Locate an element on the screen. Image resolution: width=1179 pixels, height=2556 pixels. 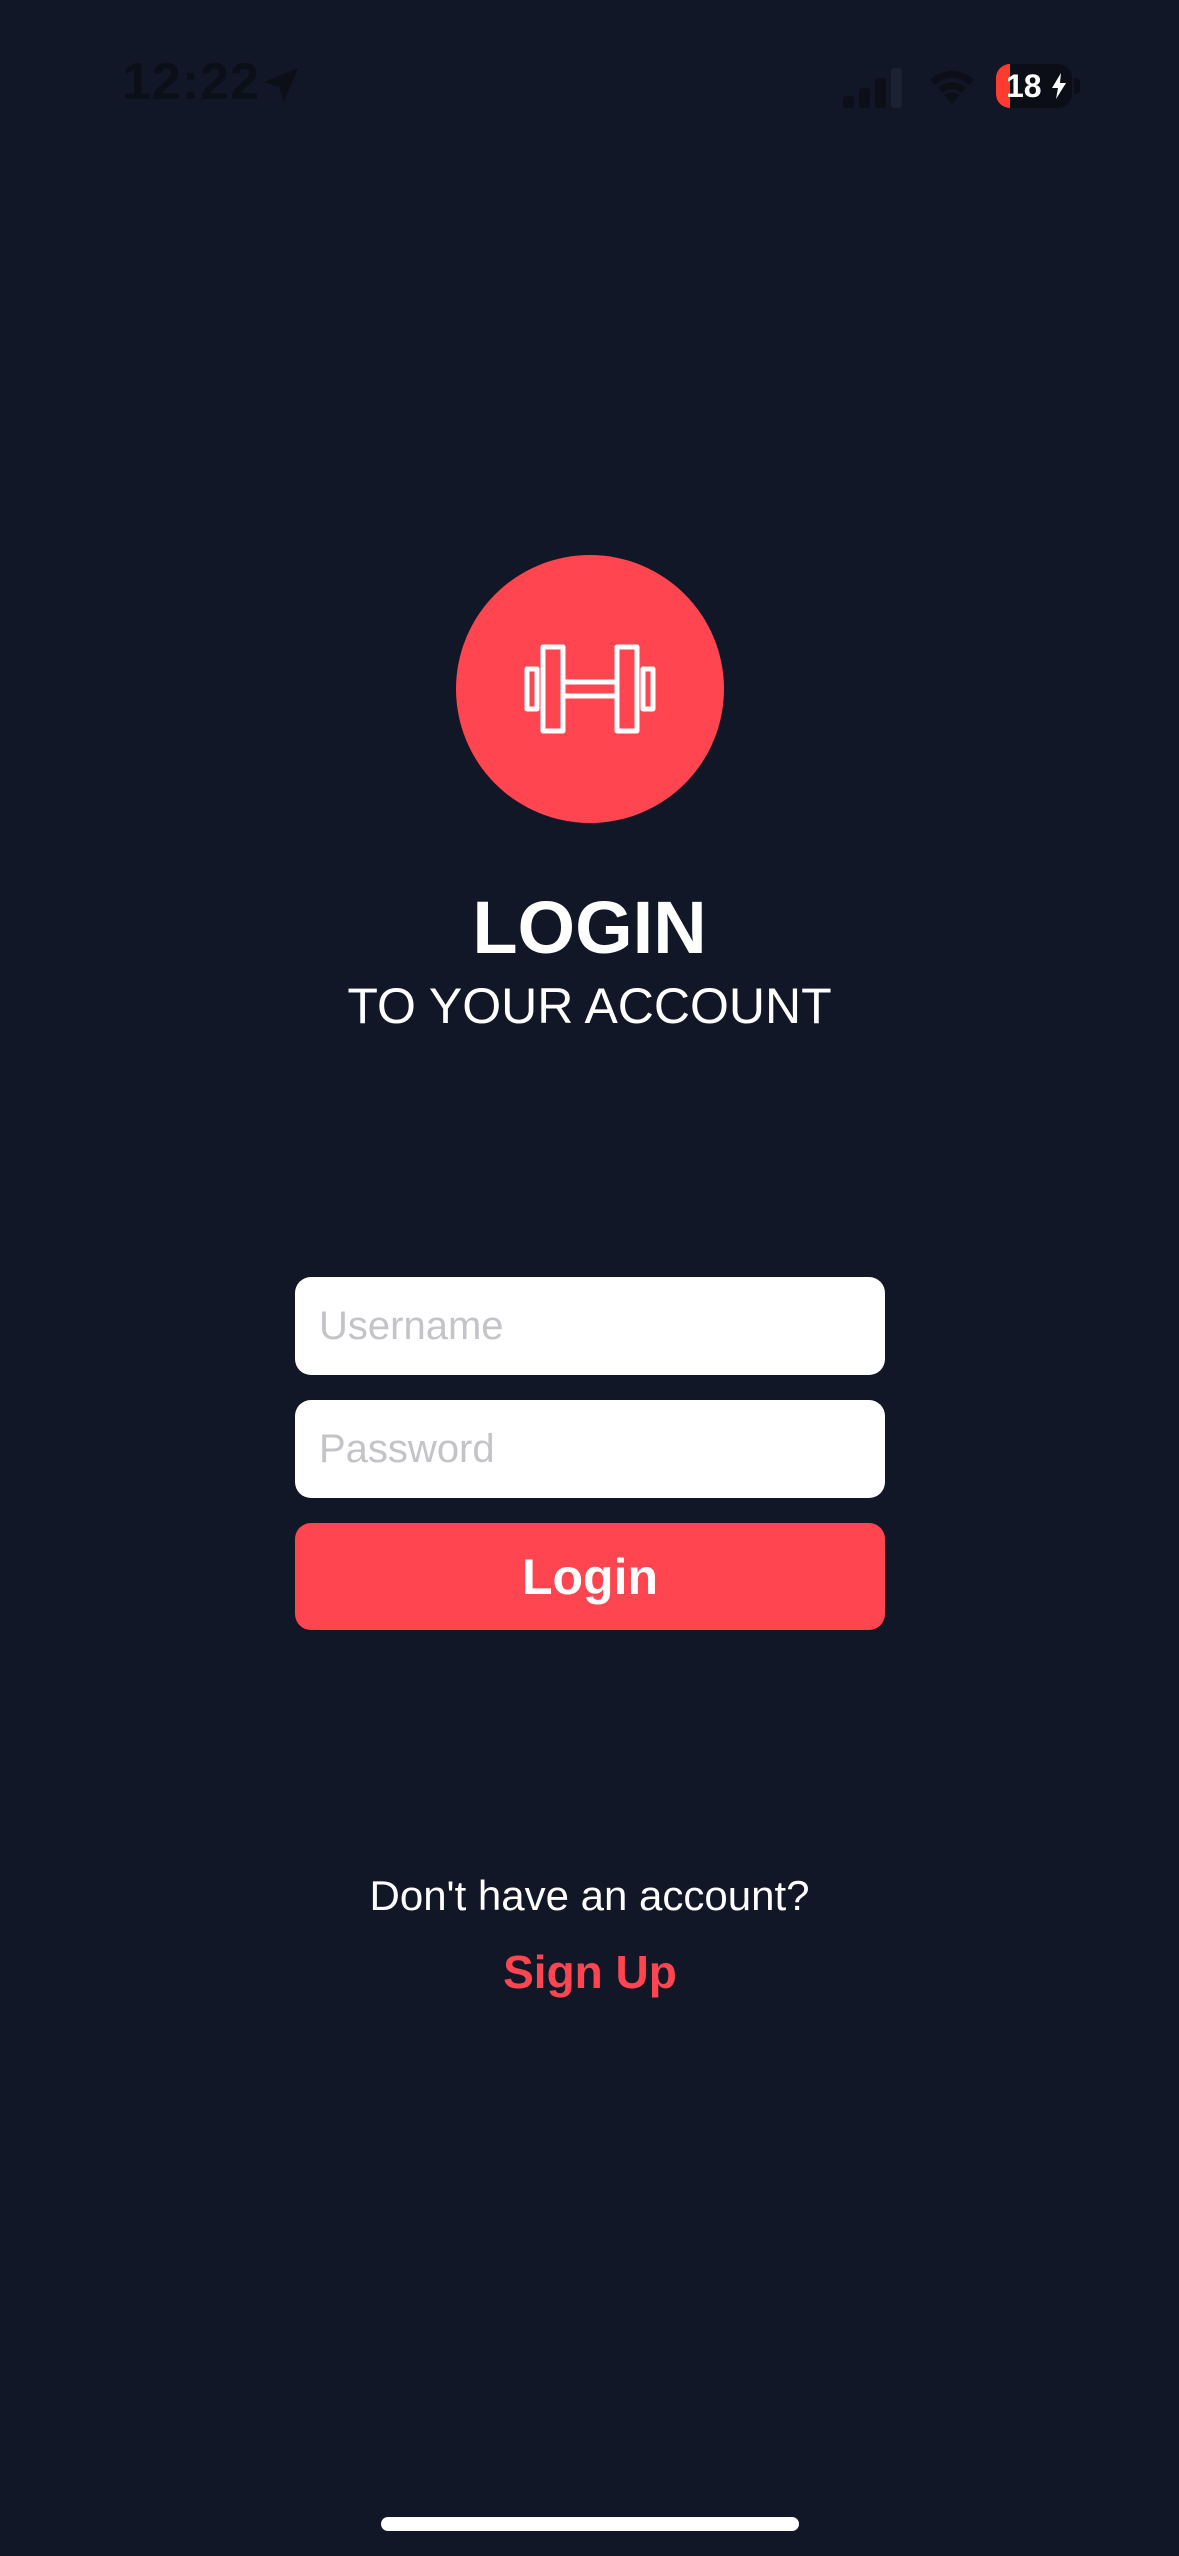
page-title: LOGIN is located at coordinates (589, 927).